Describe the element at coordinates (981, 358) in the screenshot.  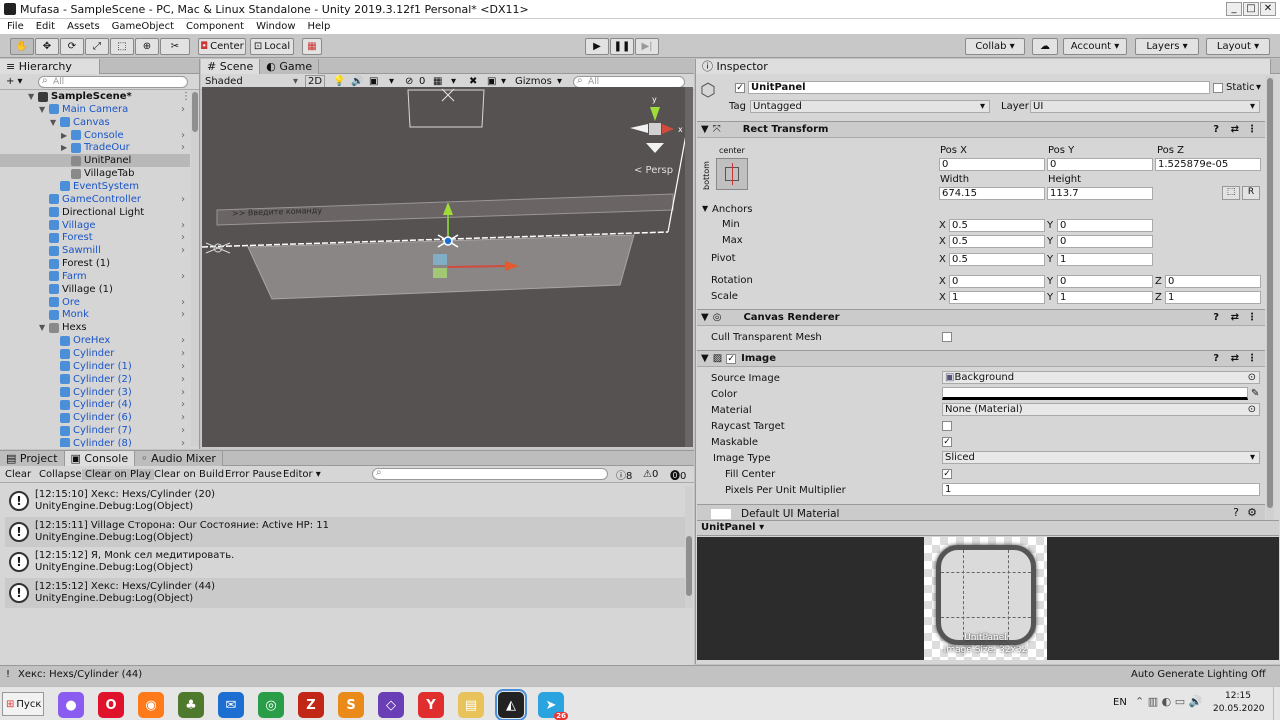
I see `image-header: ▼ ▨ ✓ Image ? ⇄ ⋮` at that location.